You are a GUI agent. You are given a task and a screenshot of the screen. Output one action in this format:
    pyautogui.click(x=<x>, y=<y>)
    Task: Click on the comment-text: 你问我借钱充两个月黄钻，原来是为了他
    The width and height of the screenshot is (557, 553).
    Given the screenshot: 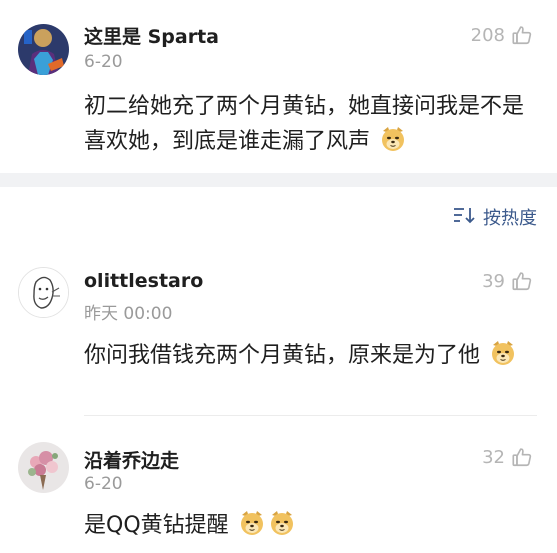 What is the action you would take?
    pyautogui.click(x=282, y=355)
    